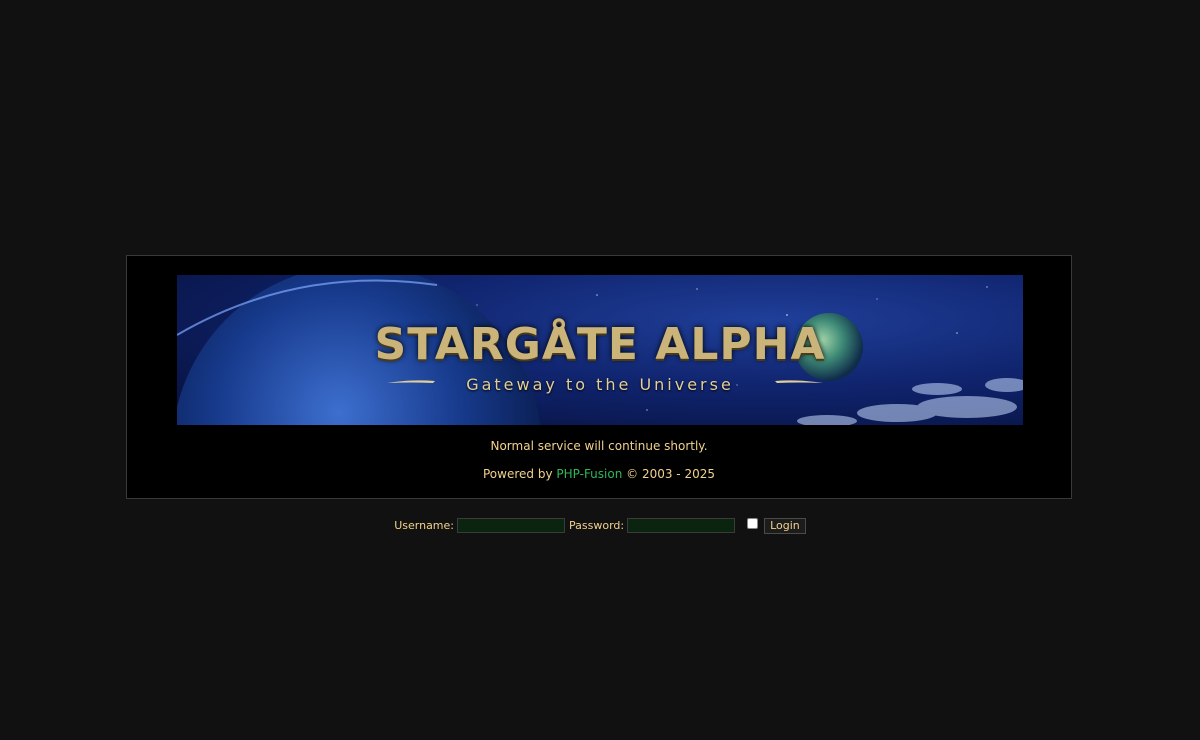  Describe the element at coordinates (424, 525) in the screenshot. I see `username-label: Username:` at that location.